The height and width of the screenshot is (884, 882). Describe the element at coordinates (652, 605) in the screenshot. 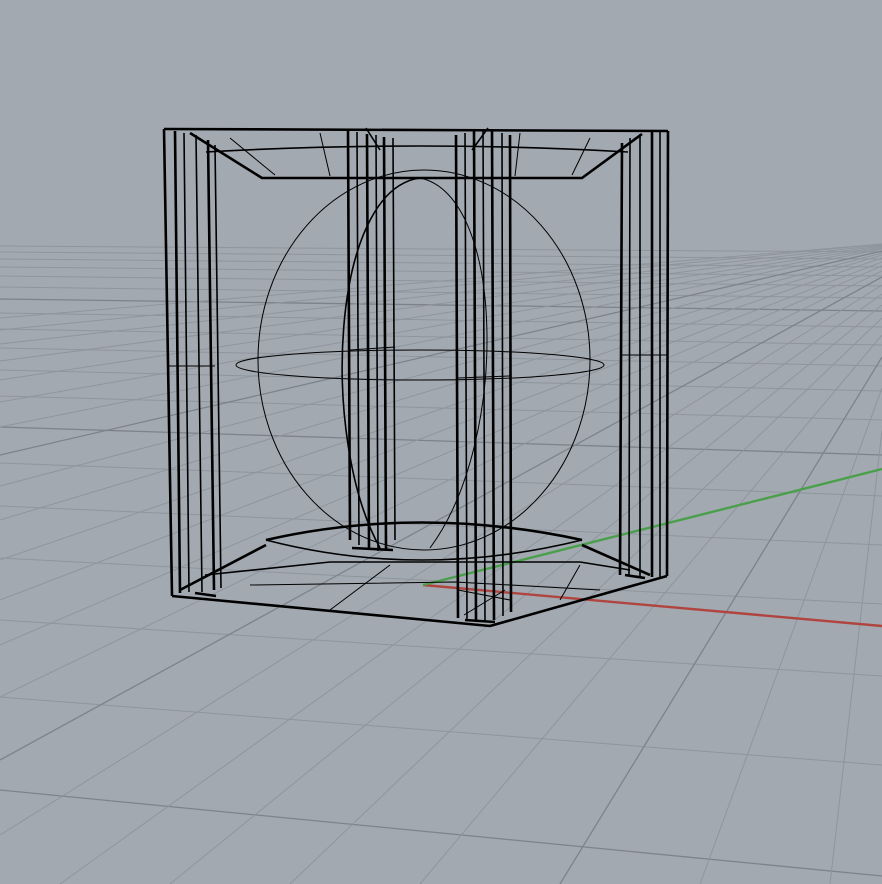

I see `x-axis-line` at that location.